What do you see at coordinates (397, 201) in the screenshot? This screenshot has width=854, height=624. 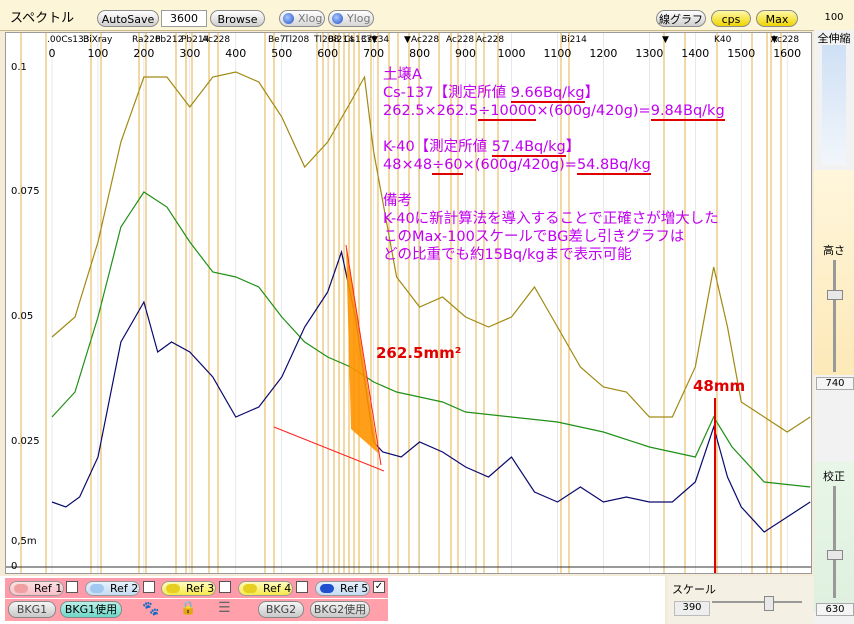 I see `annotation-note-title: 備考` at bounding box center [397, 201].